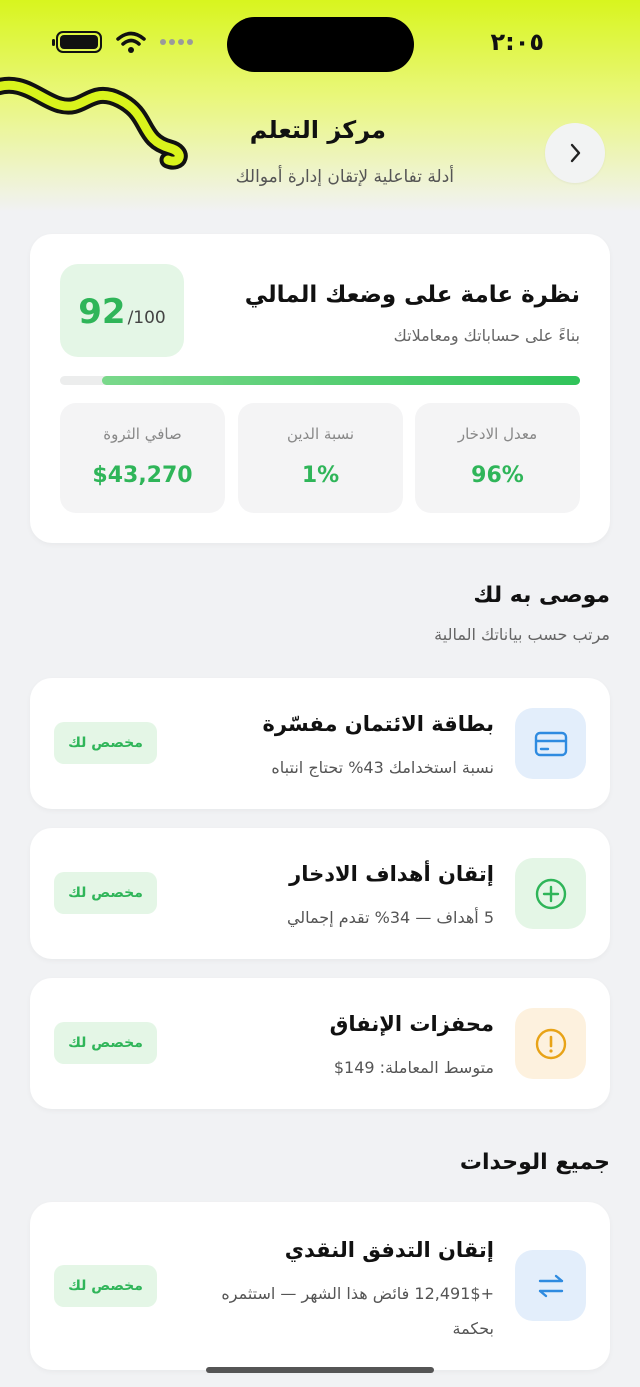 This screenshot has width=640, height=1387. Describe the element at coordinates (534, 1162) in the screenshot. I see `all-modules-title: جميع الوحدات` at that location.